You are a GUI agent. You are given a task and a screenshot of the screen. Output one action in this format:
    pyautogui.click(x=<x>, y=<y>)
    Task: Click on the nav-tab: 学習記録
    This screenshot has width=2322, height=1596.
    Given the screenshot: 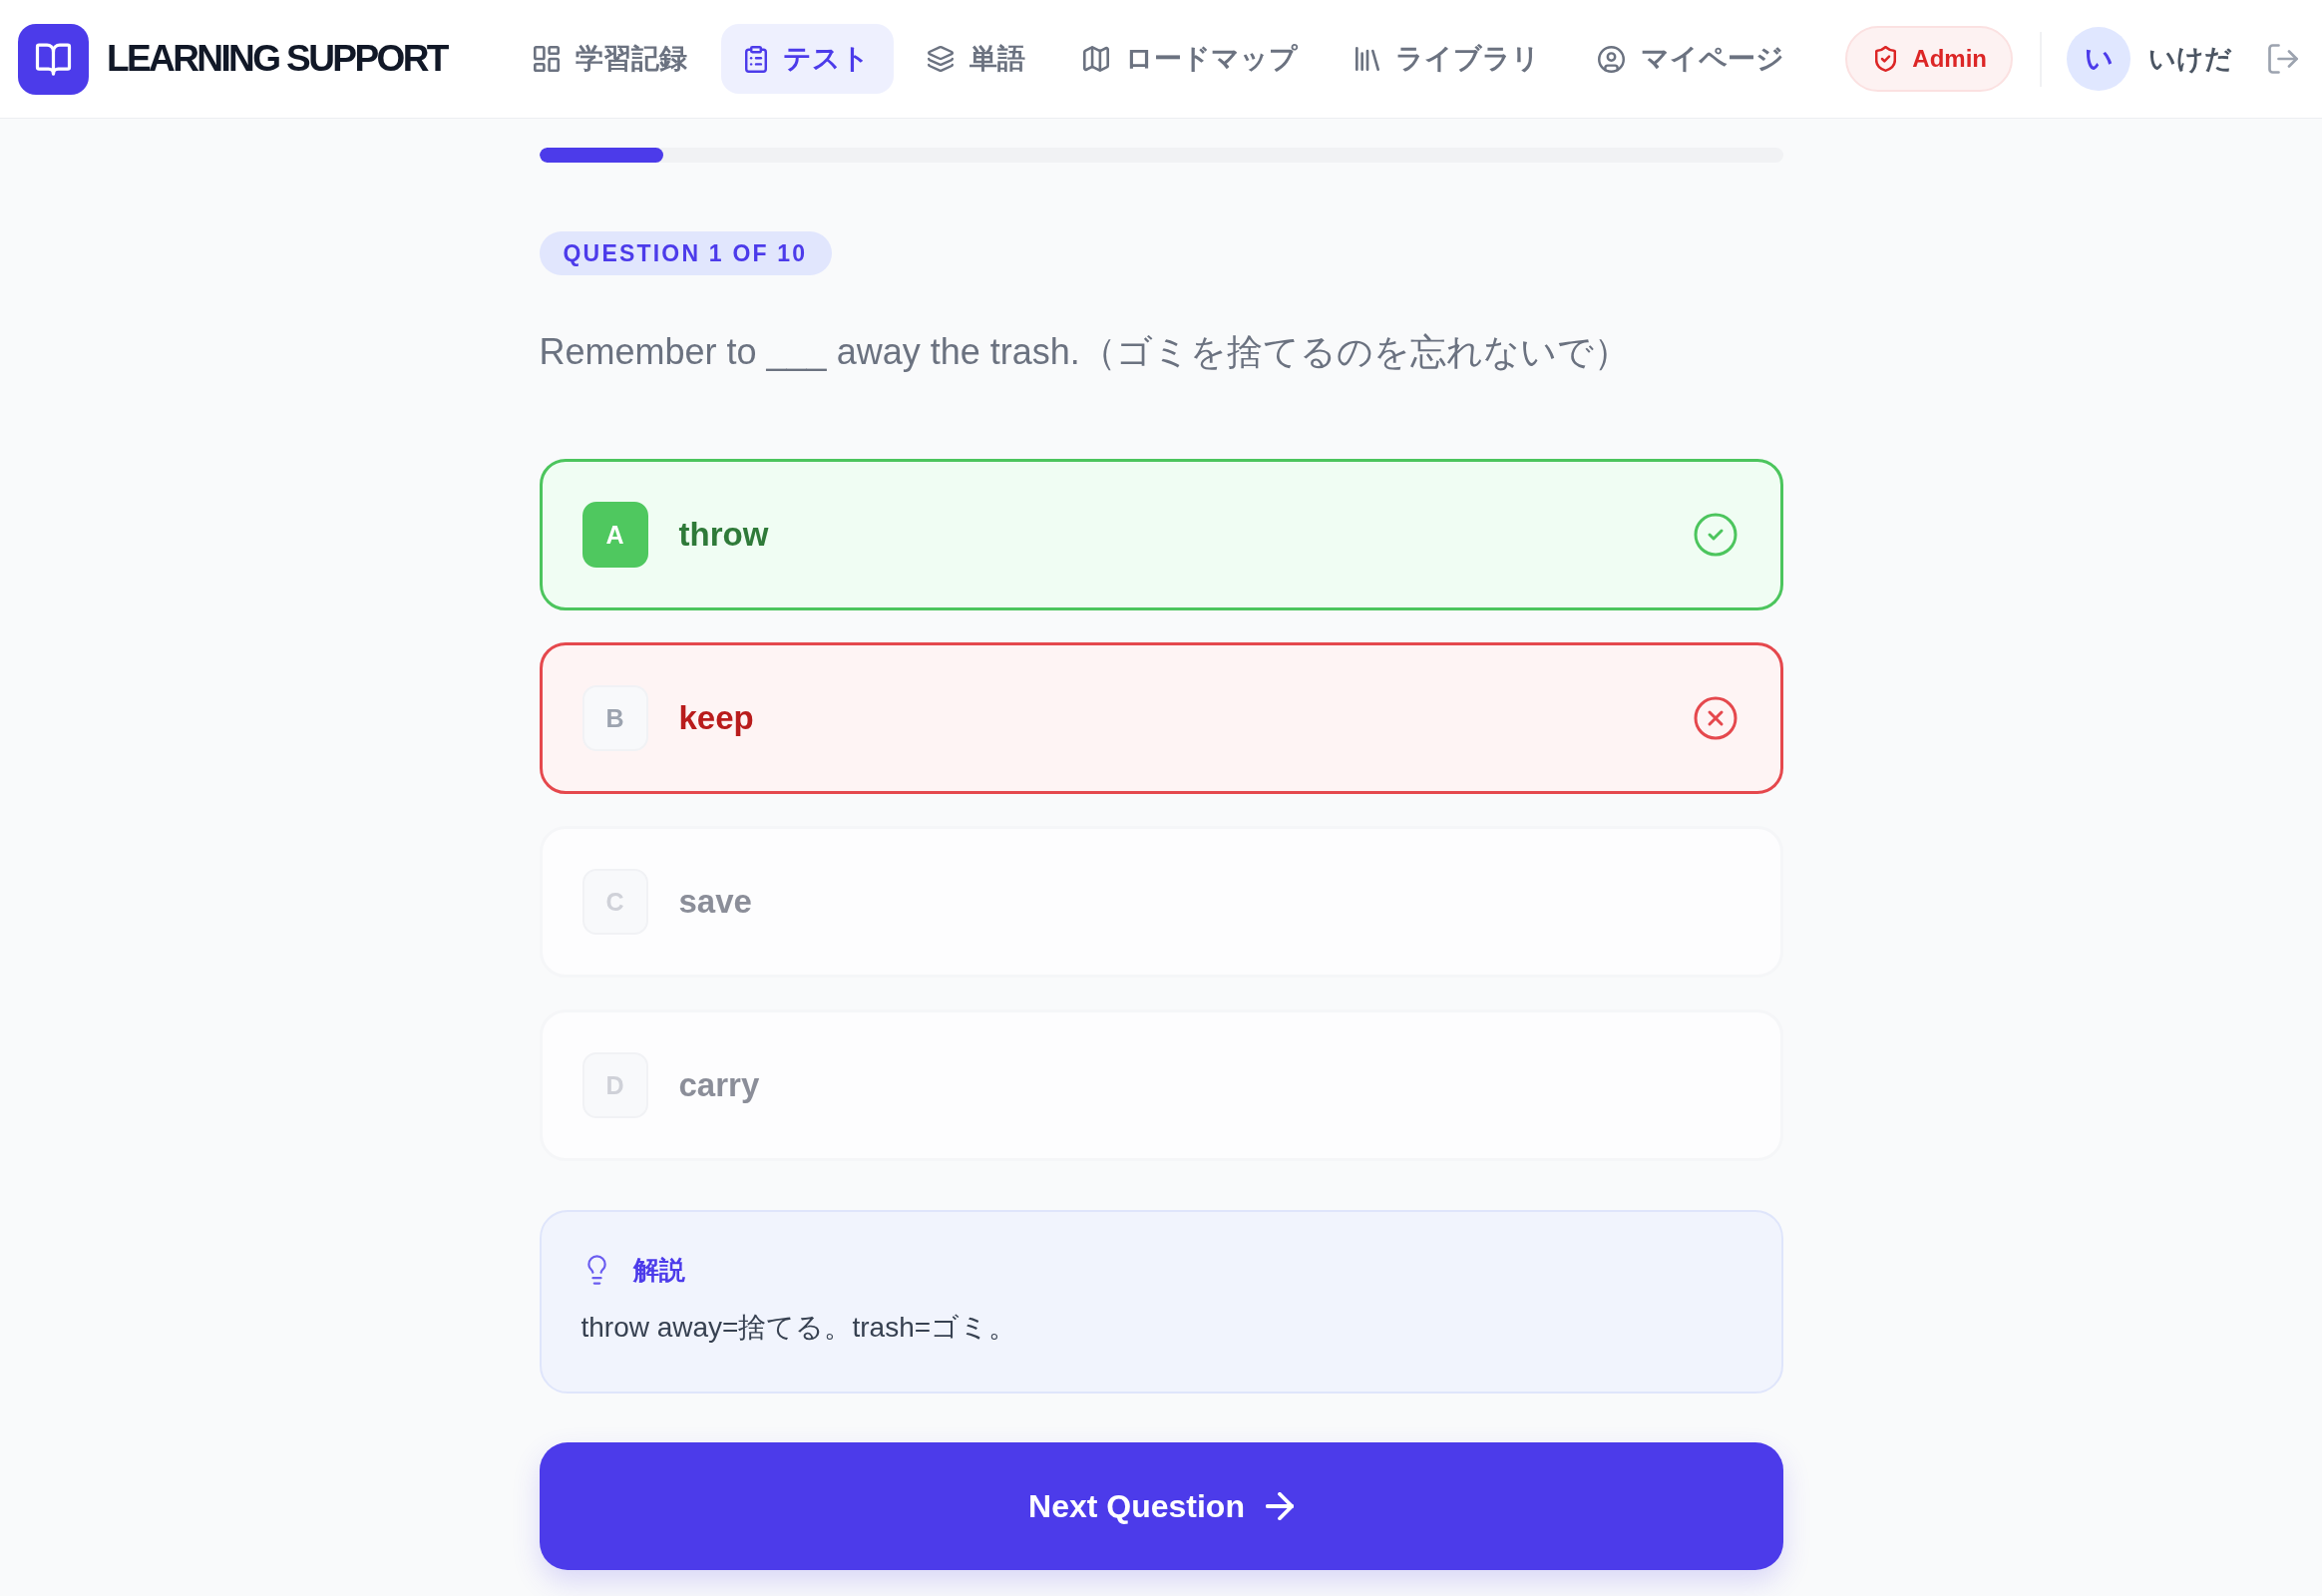 What is the action you would take?
    pyautogui.click(x=610, y=59)
    